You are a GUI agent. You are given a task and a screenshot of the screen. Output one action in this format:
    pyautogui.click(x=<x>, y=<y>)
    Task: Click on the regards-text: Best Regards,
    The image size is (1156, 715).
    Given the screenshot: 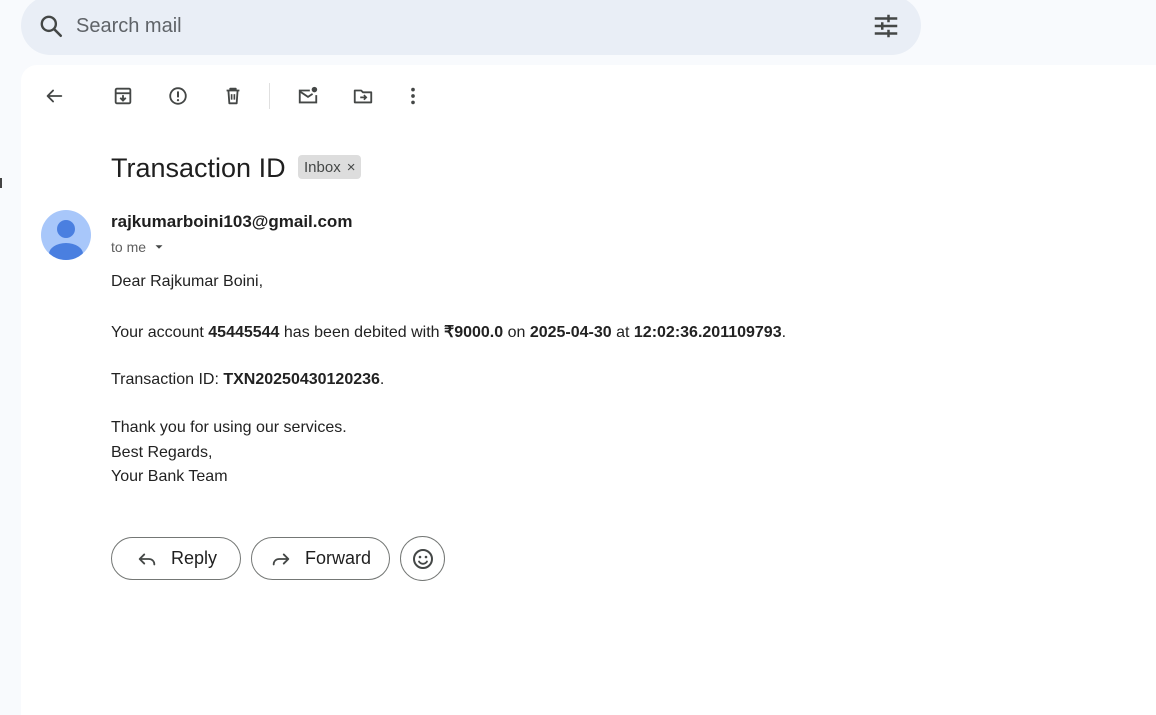 What is the action you would take?
    pyautogui.click(x=162, y=452)
    